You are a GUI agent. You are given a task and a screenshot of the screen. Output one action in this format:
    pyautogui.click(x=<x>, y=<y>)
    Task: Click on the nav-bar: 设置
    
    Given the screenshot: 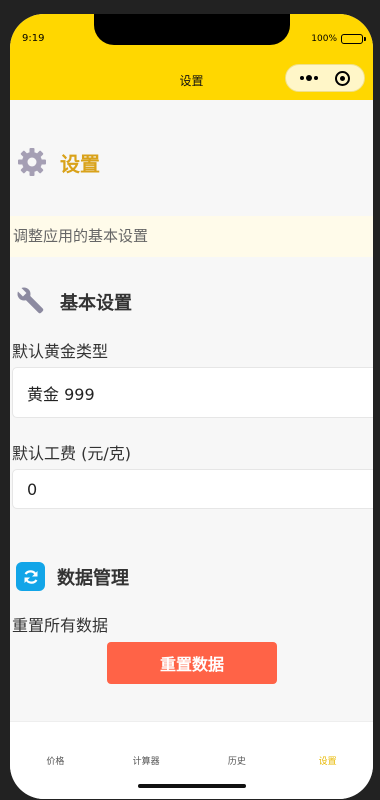 What is the action you would take?
    pyautogui.click(x=191, y=79)
    